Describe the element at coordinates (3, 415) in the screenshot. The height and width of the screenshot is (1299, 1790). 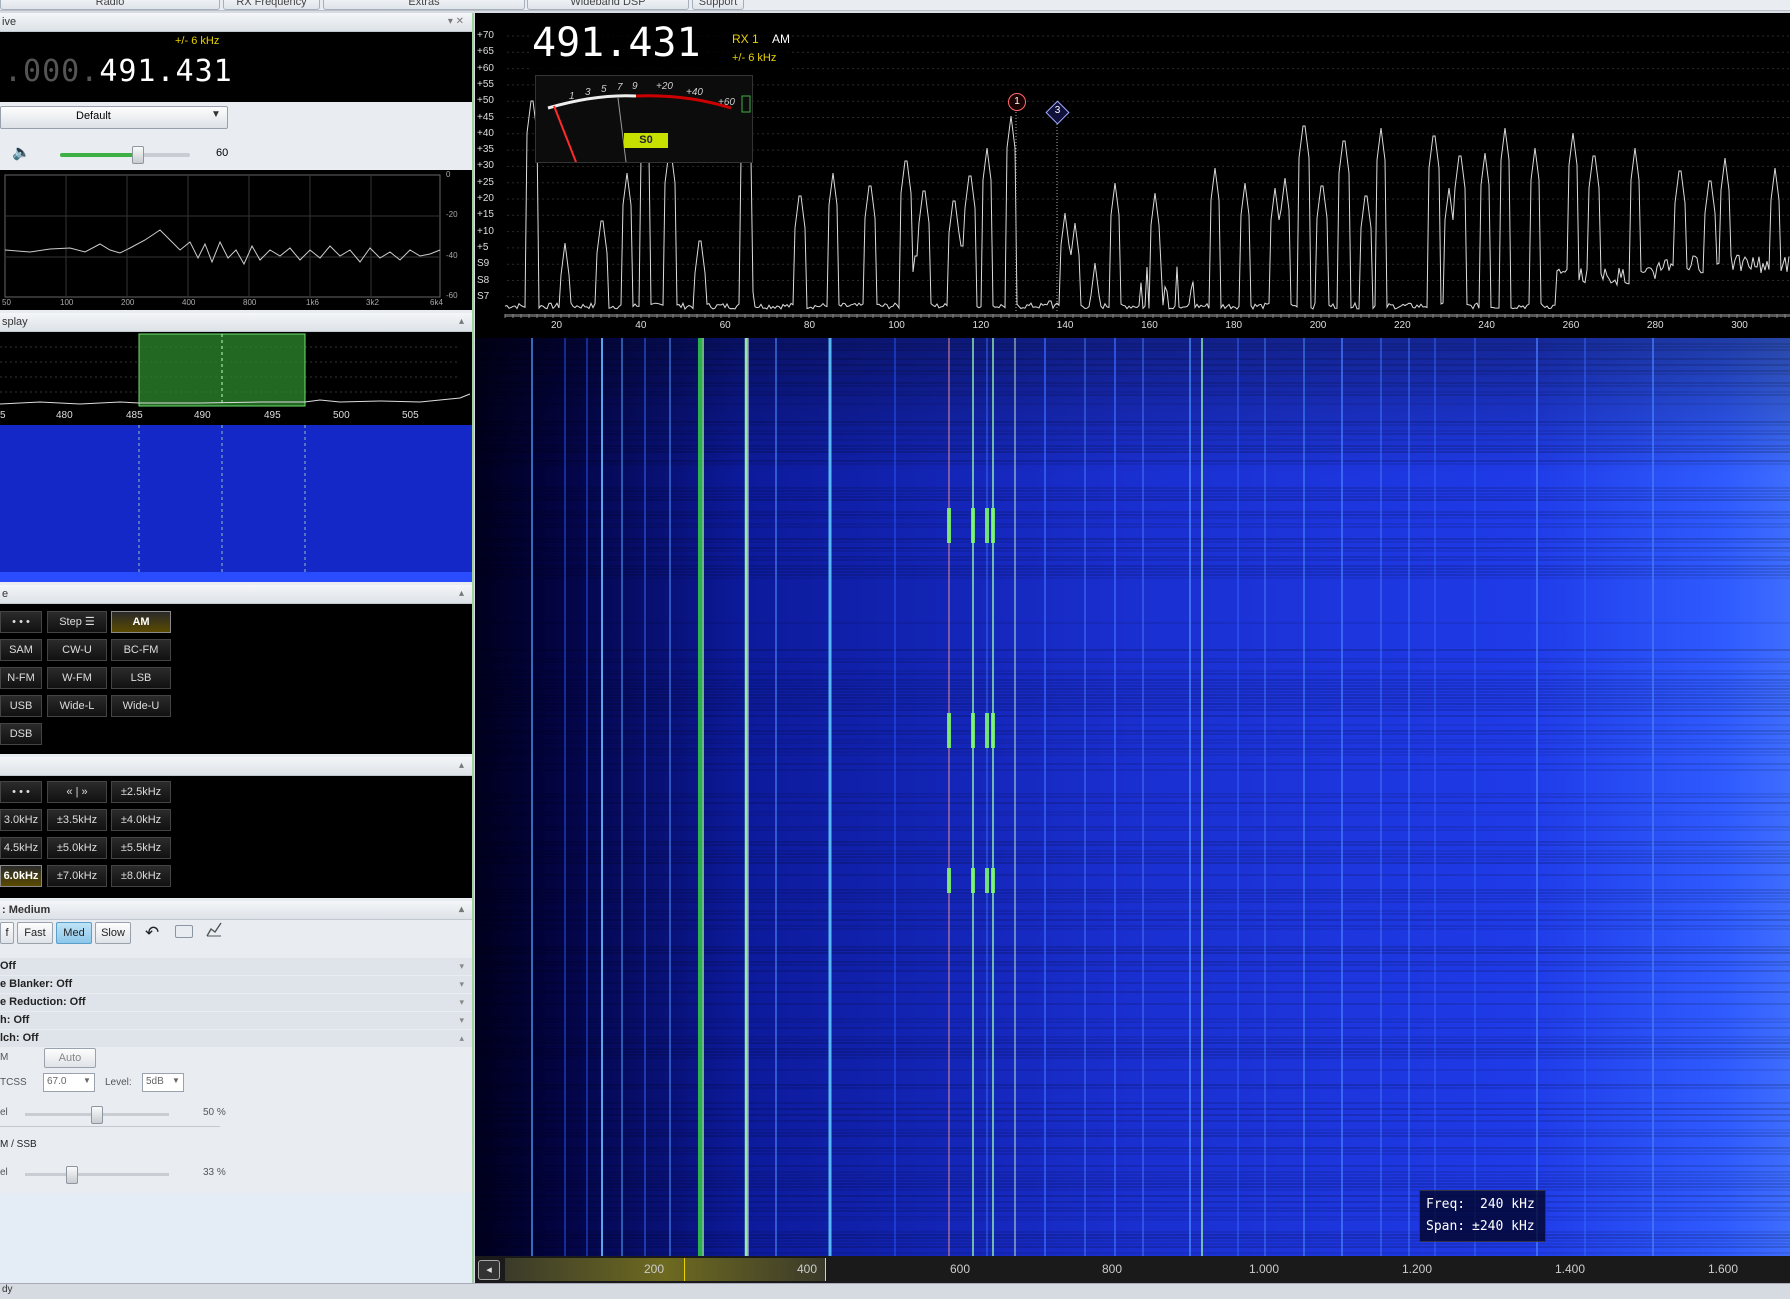
I see `display-x-label: 5` at that location.